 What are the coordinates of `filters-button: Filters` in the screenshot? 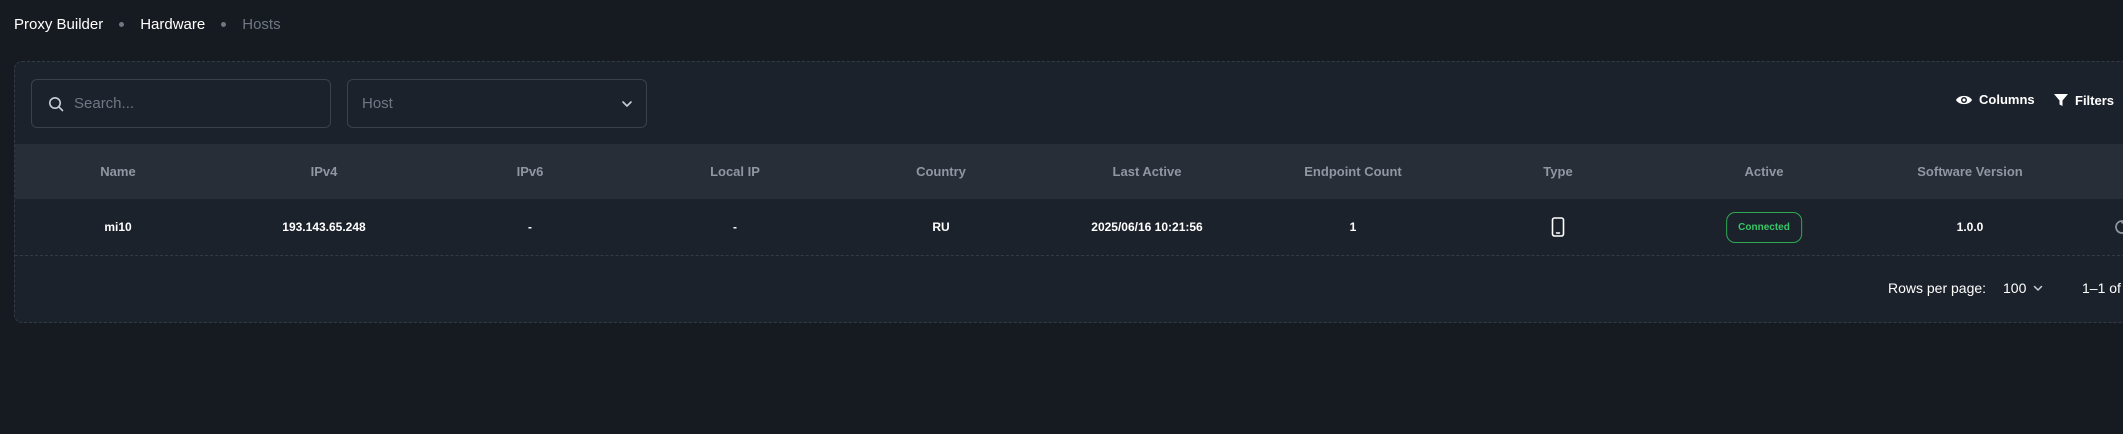 It's located at (2083, 100).